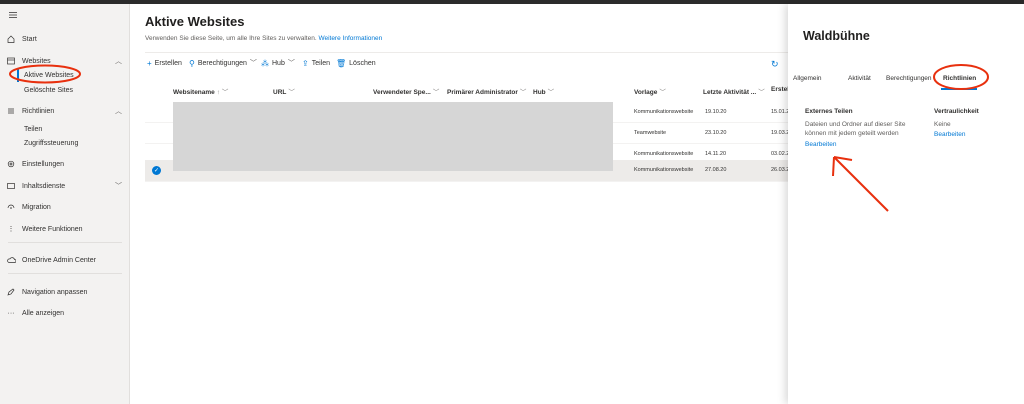 The width and height of the screenshot is (1024, 404). What do you see at coordinates (393, 136) in the screenshot?
I see `redacted-area` at bounding box center [393, 136].